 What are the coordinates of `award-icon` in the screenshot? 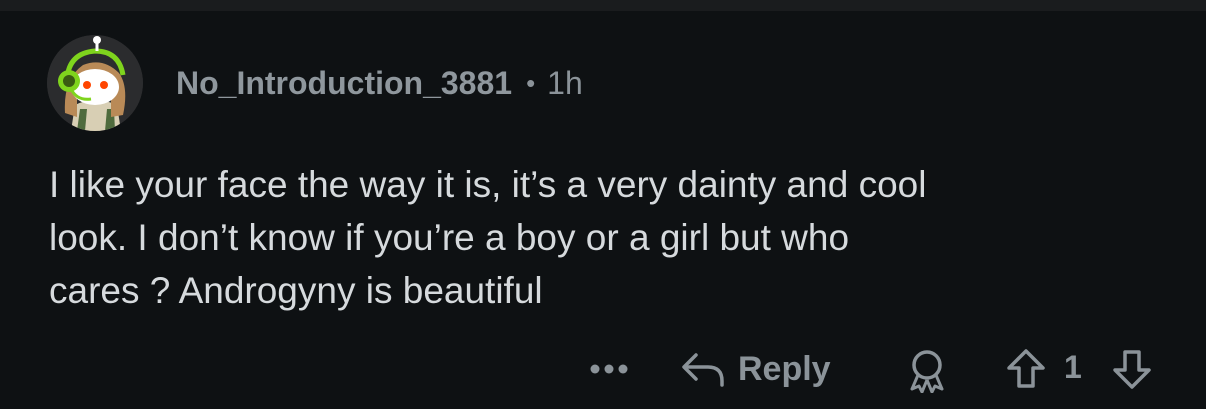 It's located at (927, 371).